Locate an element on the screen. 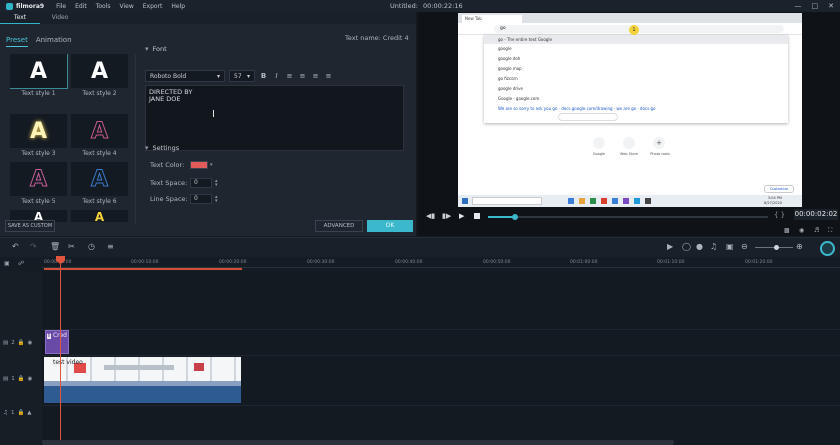  render-icon: ▶ is located at coordinates (670, 246).